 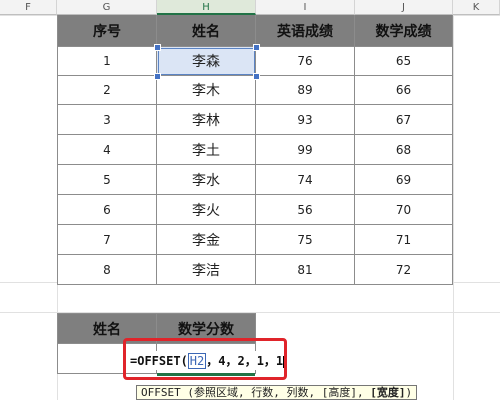 What do you see at coordinates (107, 31) in the screenshot?
I see `table-header-cell: 序号` at bounding box center [107, 31].